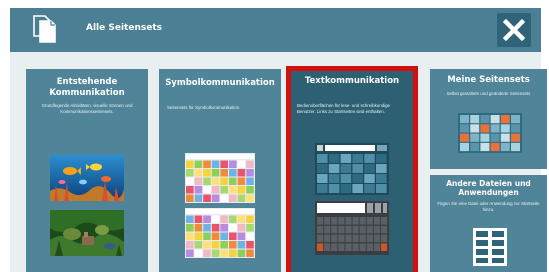 This screenshot has height=272, width=549. Describe the element at coordinates (488, 80) in the screenshot. I see `card-title: Meine Seitensets` at that location.